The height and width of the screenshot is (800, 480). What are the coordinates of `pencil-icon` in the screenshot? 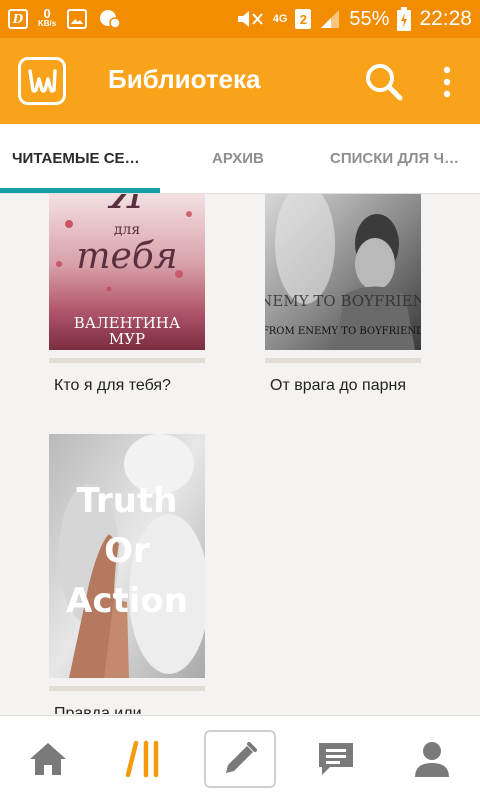 It's located at (241, 757).